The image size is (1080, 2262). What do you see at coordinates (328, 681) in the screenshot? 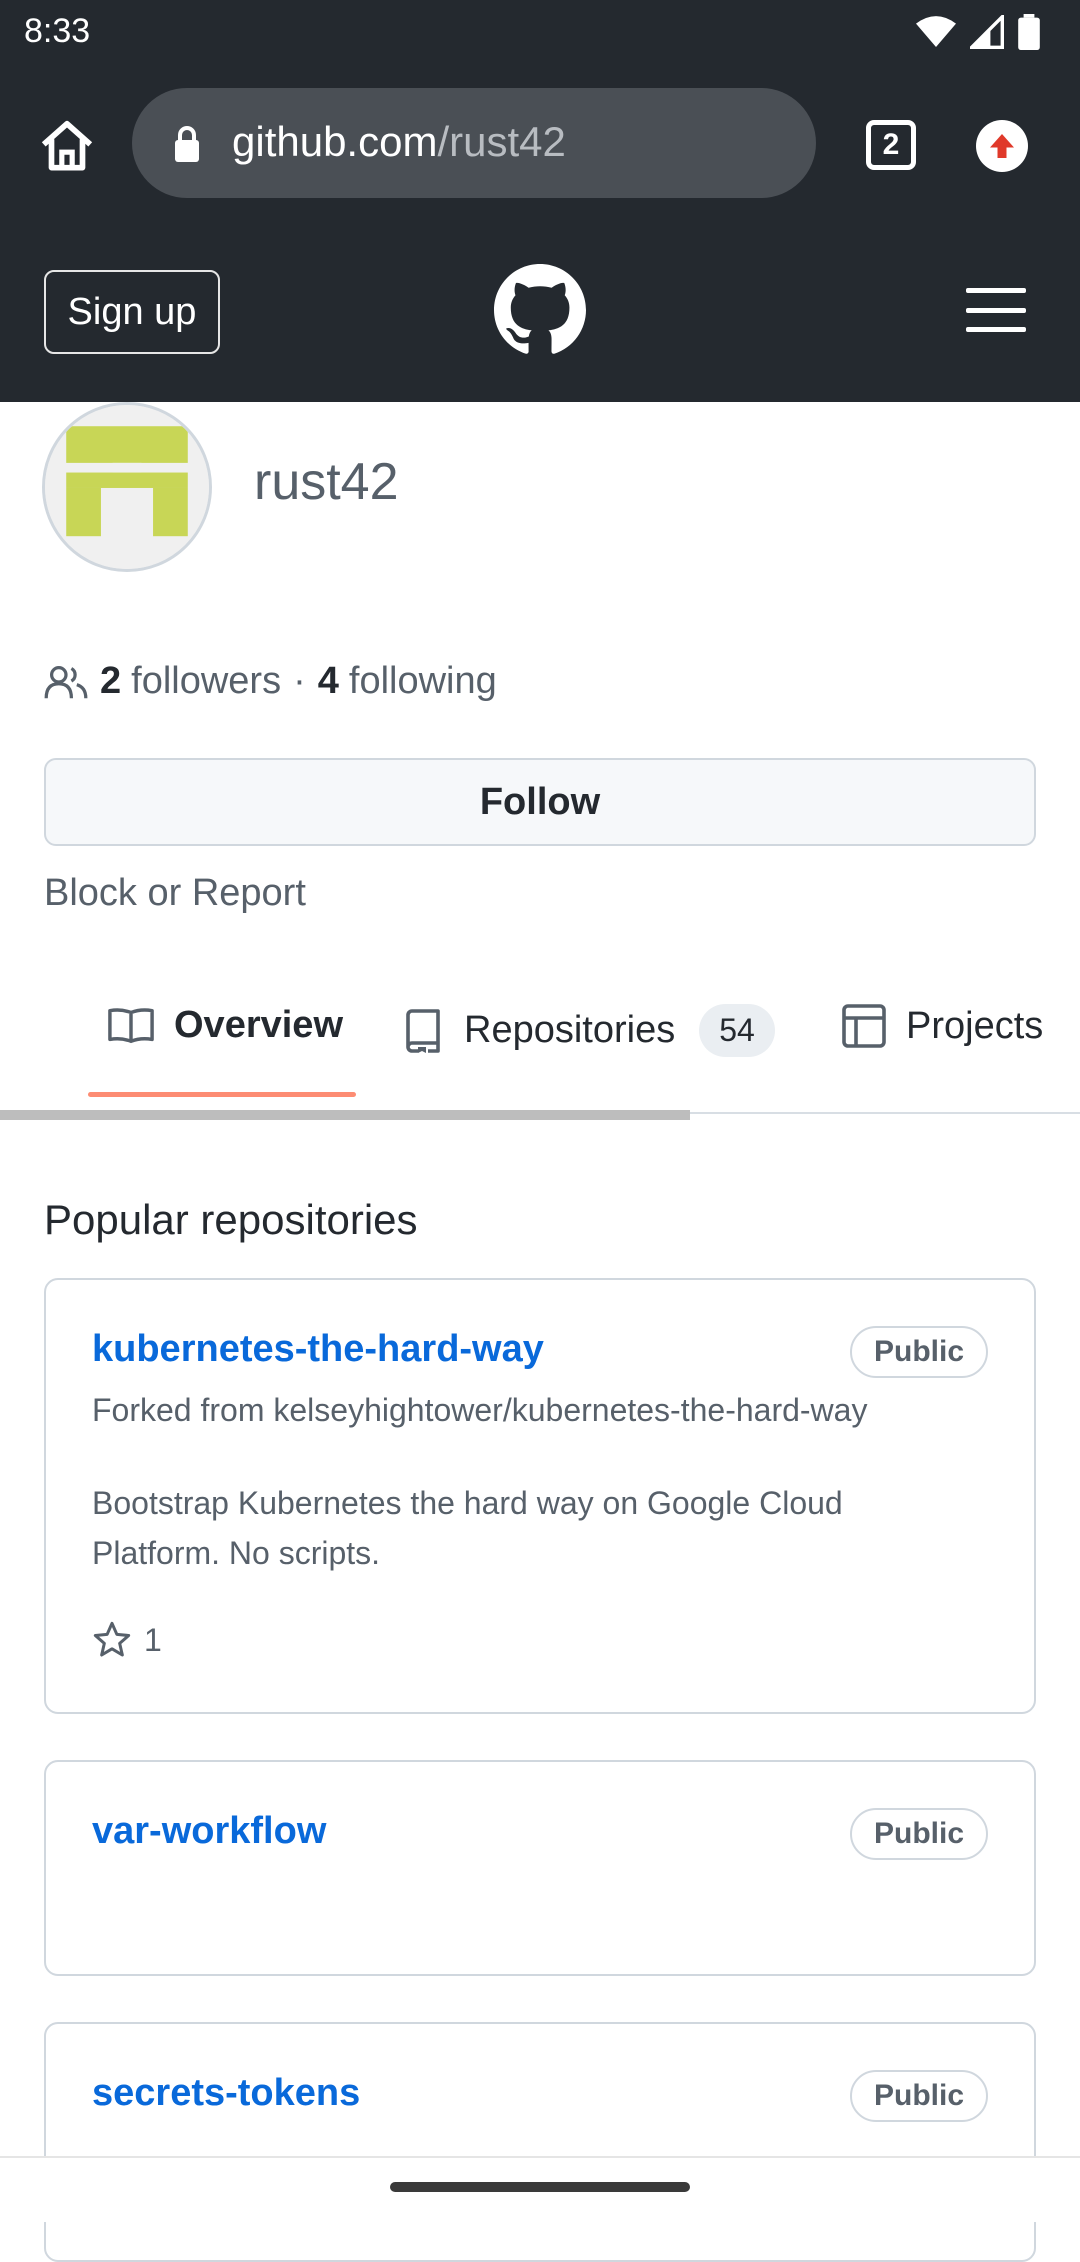
I see `following-count: 4` at bounding box center [328, 681].